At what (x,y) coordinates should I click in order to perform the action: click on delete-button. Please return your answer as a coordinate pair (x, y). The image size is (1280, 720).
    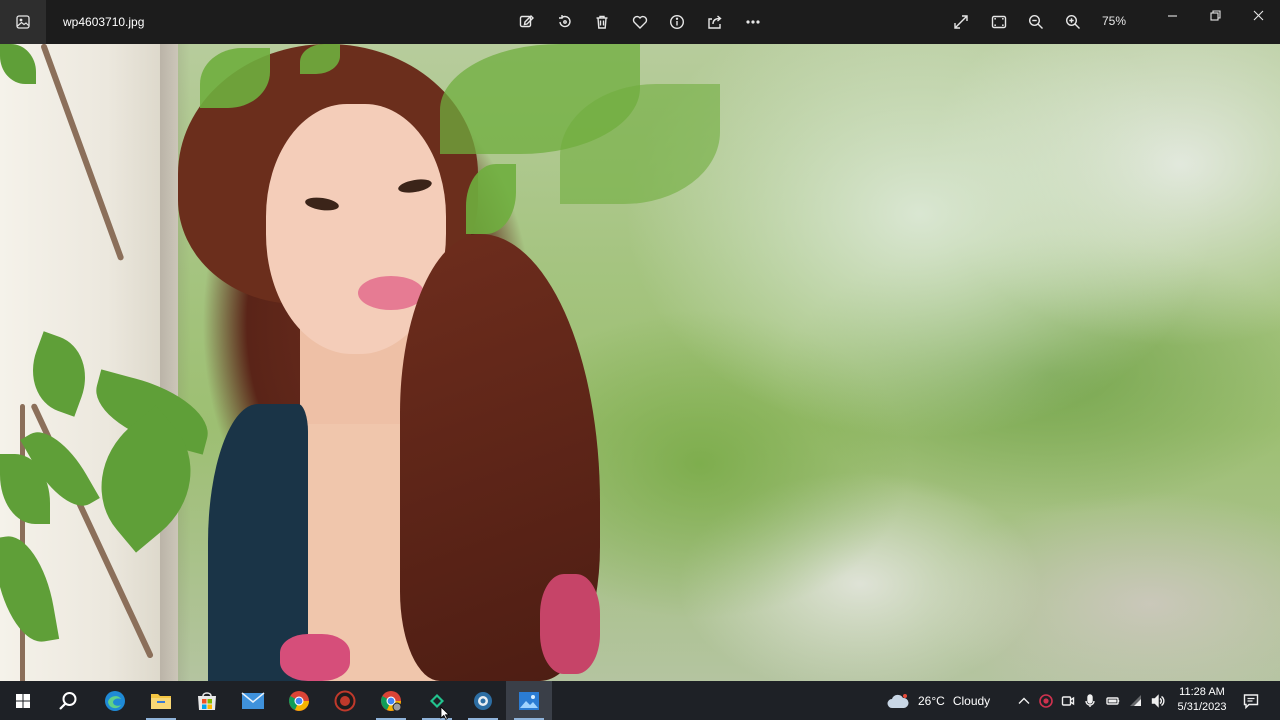
    Looking at the image, I should click on (602, 22).